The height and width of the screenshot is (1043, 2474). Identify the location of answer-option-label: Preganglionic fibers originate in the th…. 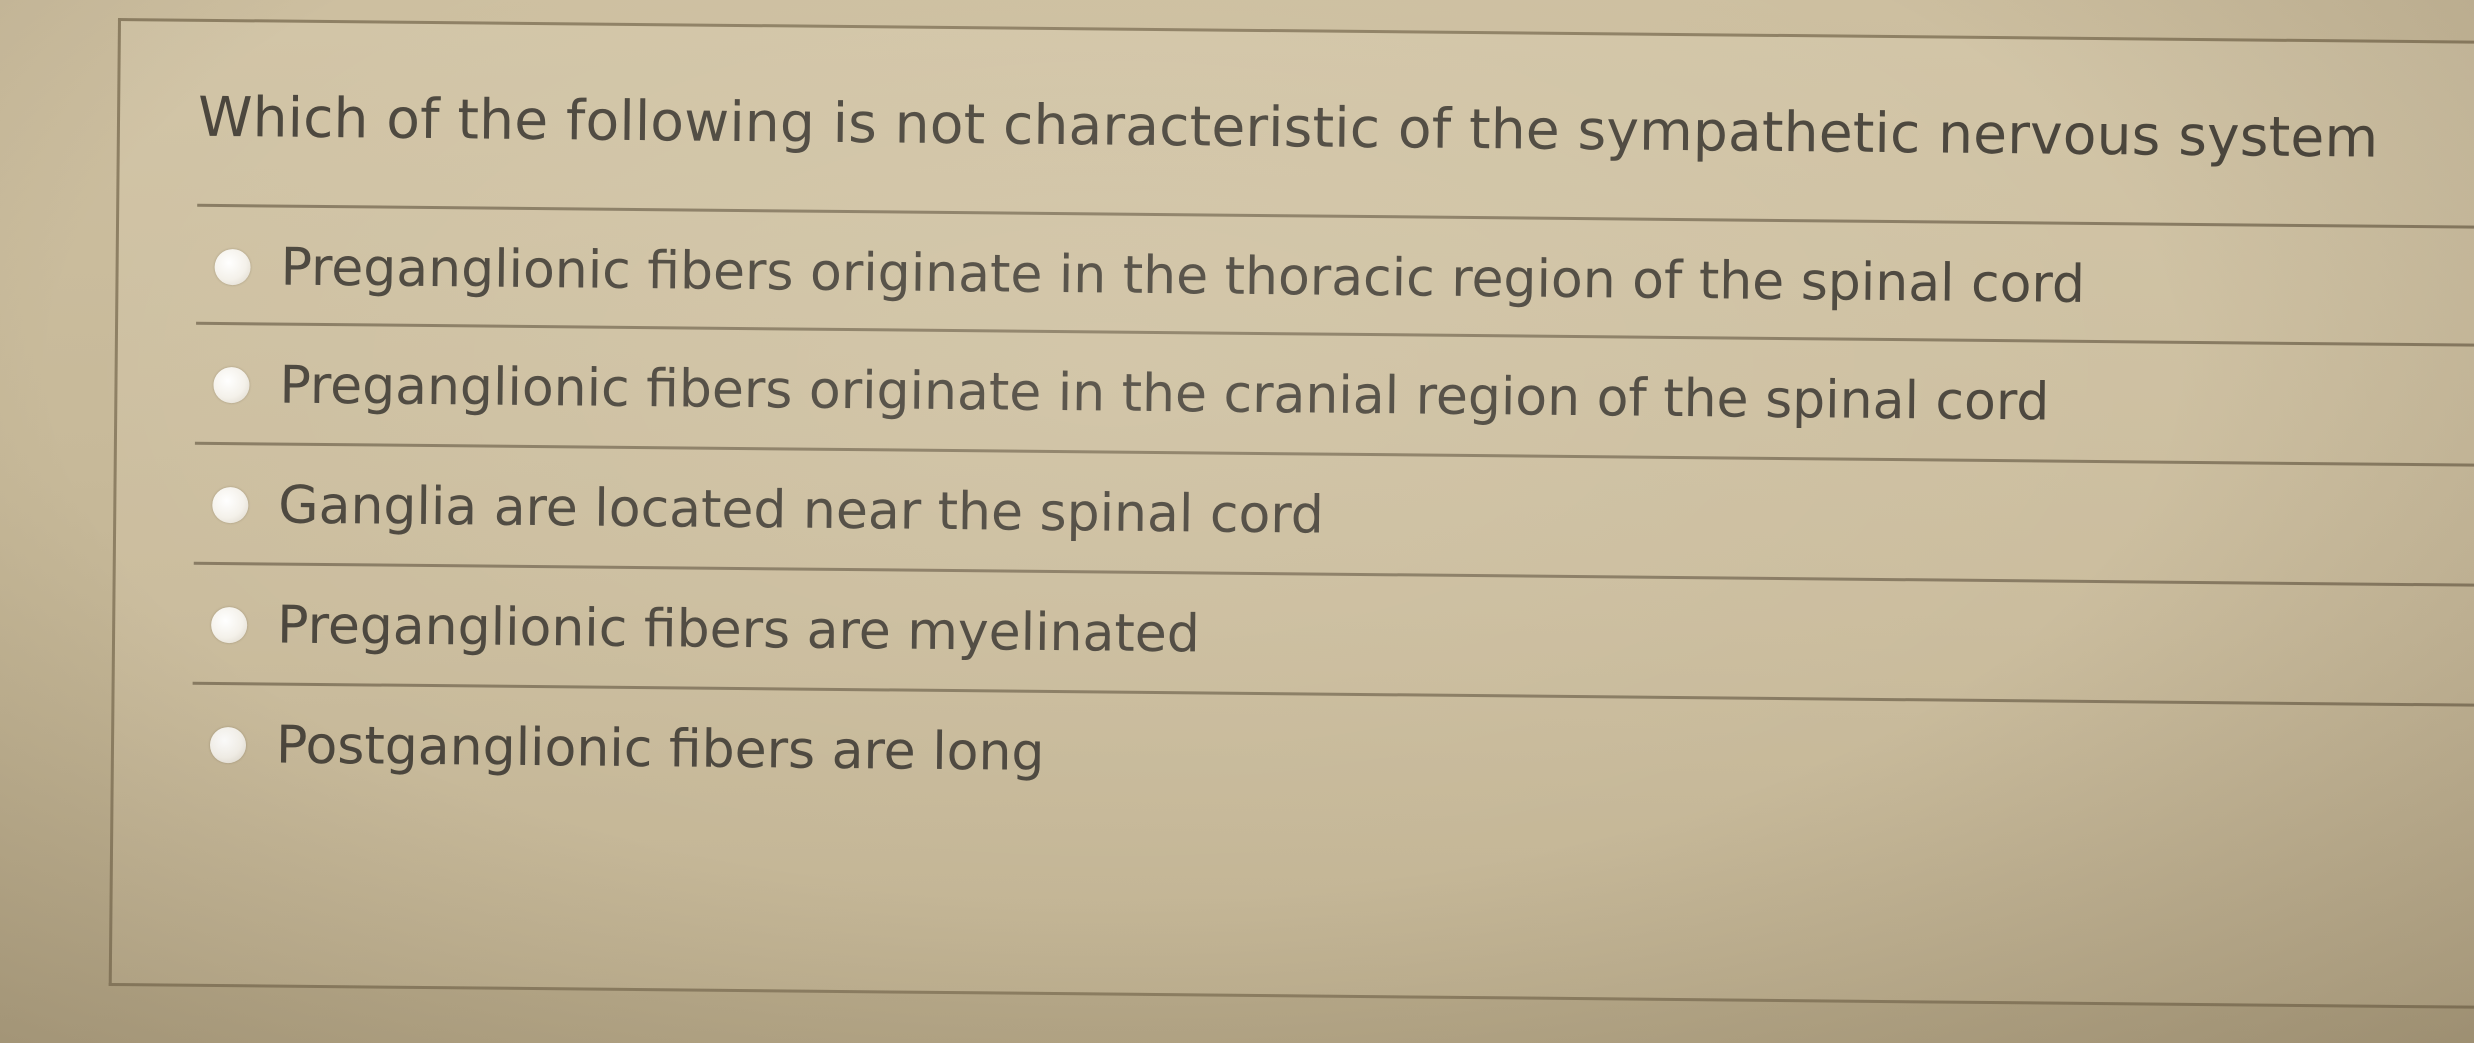
(1183, 276).